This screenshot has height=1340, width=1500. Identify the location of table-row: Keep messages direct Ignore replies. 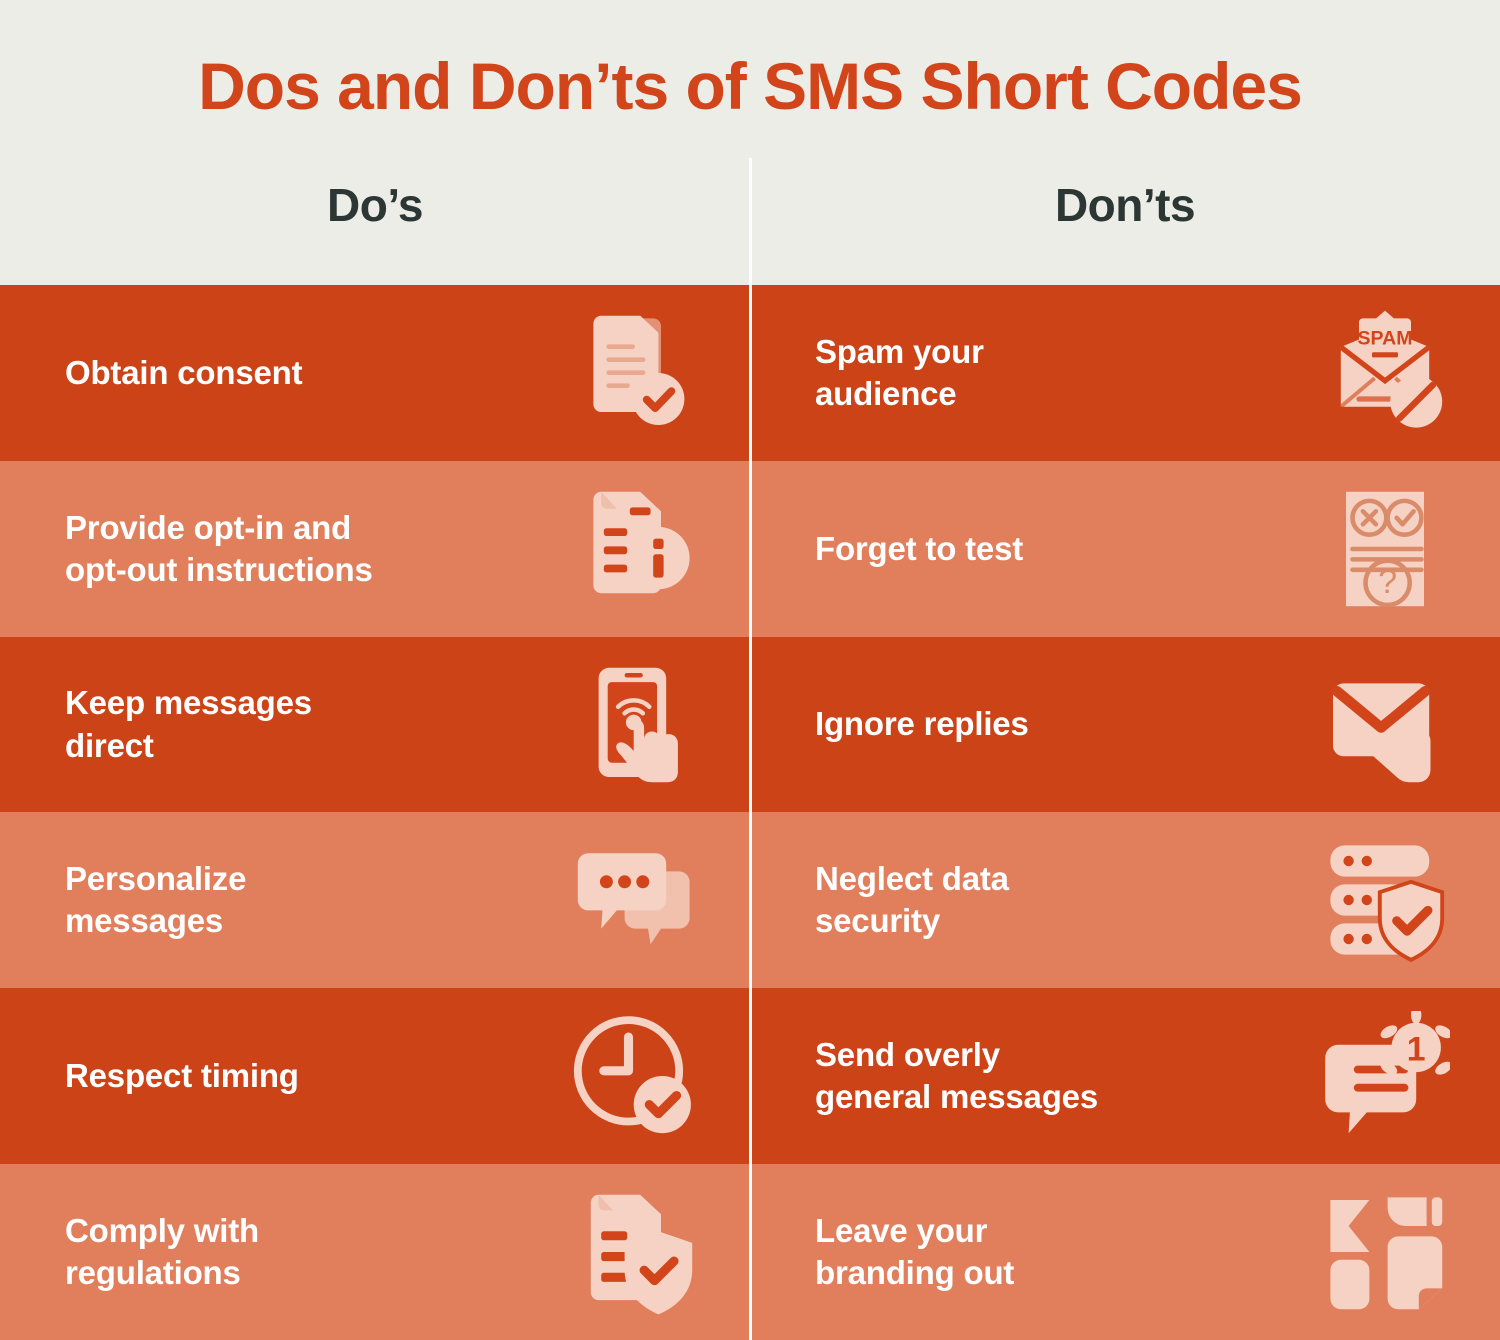
(750, 724).